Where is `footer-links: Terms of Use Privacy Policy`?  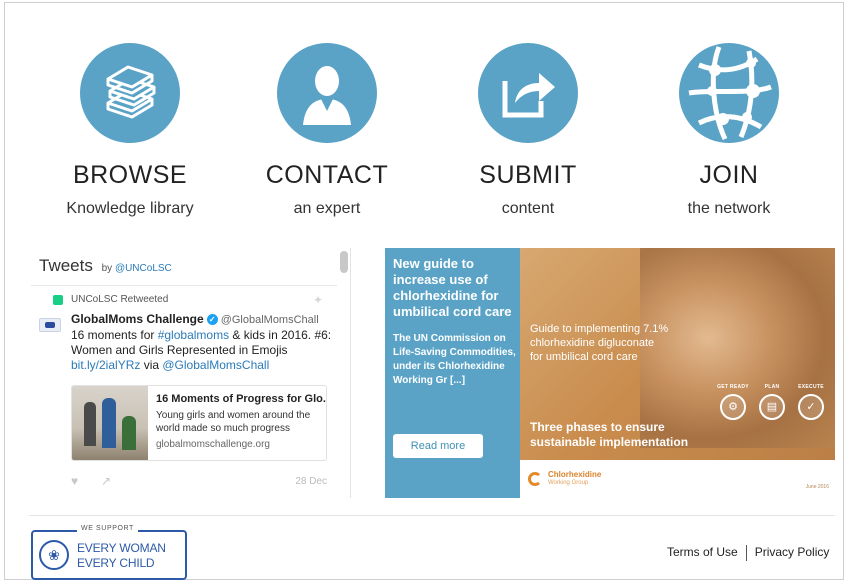
footer-links: Terms of Use Privacy Policy is located at coordinates (748, 553).